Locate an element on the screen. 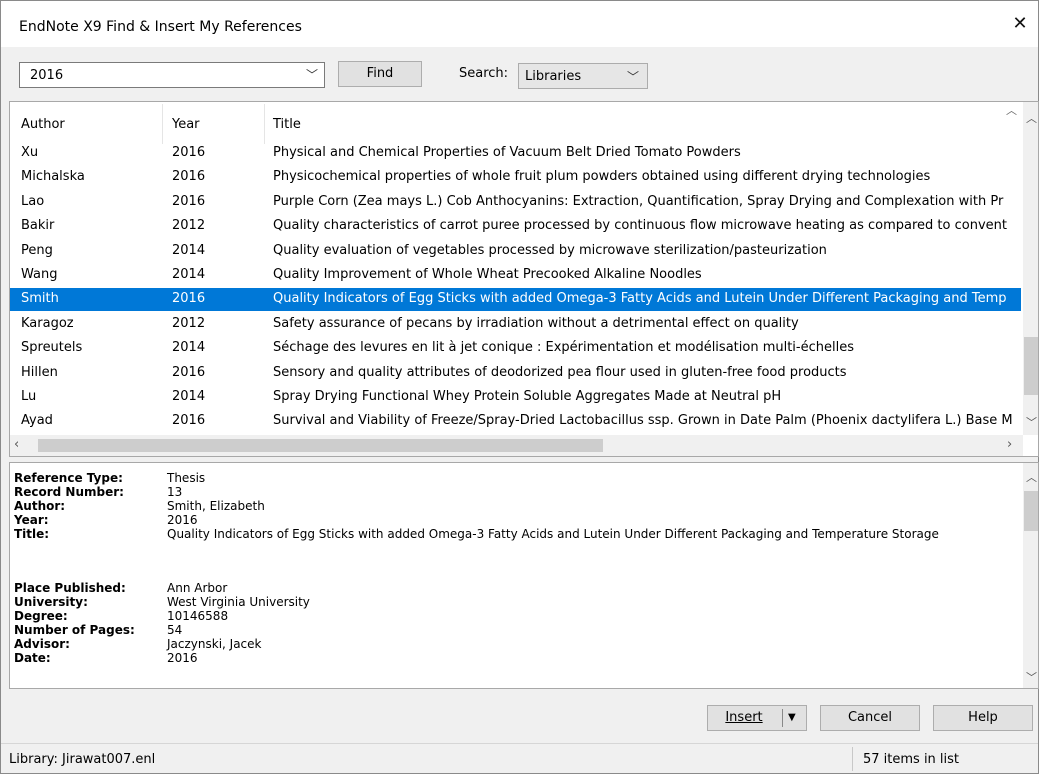  cell-author: Peng is located at coordinates (37, 250).